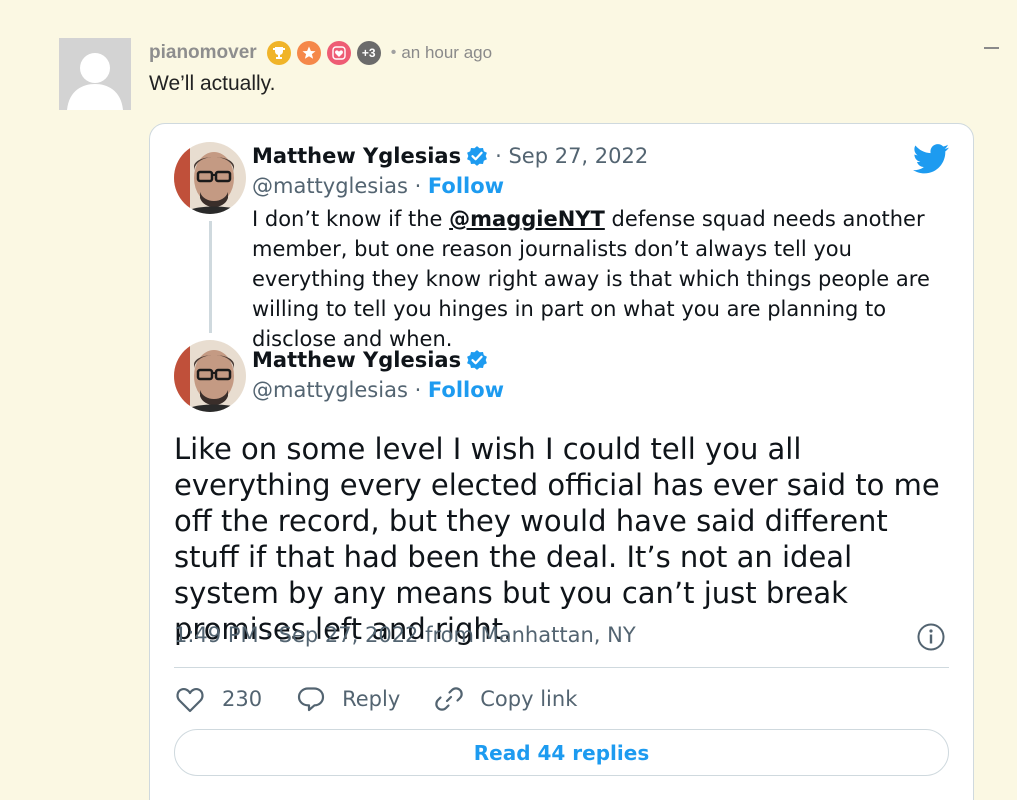 Image resolution: width=1017 pixels, height=800 pixels. What do you see at coordinates (203, 53) in the screenshot?
I see `username: pianomover` at bounding box center [203, 53].